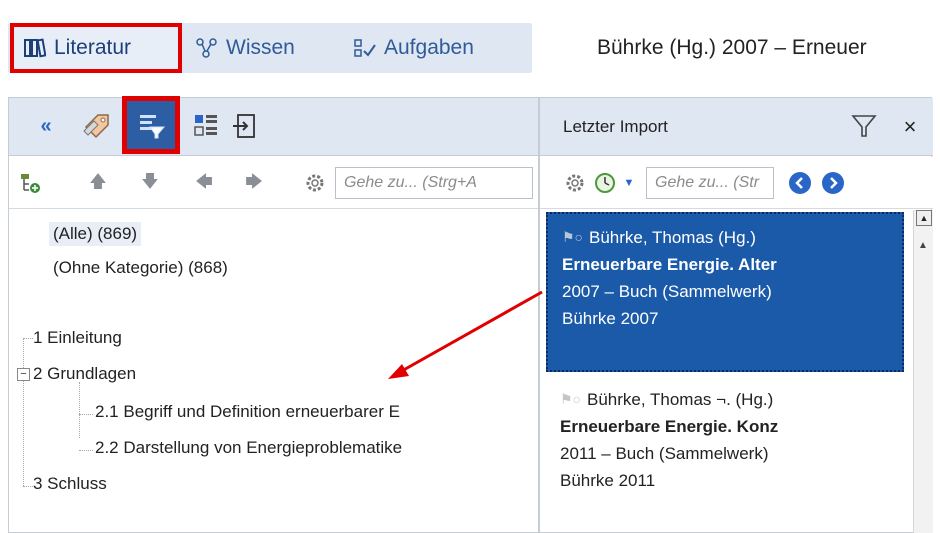 This screenshot has height=533, width=940. I want to click on category-goto-input: Gehe zu... (Strg+A, so click(434, 183).